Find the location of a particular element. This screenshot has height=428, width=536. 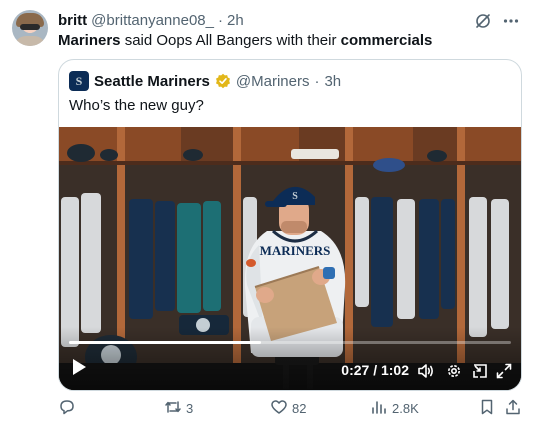

settings-icon is located at coordinates (454, 371).